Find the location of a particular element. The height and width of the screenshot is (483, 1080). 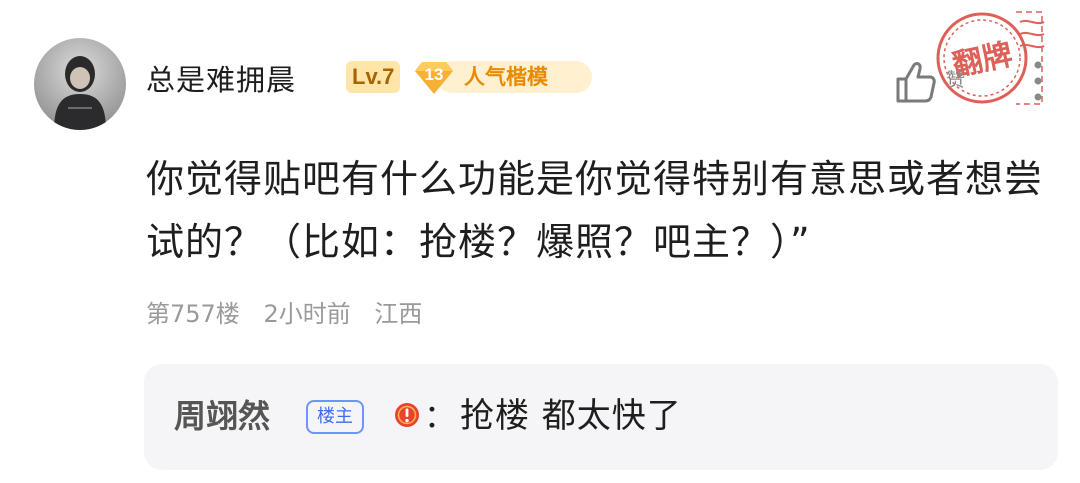

info-icon is located at coordinates (407, 415).